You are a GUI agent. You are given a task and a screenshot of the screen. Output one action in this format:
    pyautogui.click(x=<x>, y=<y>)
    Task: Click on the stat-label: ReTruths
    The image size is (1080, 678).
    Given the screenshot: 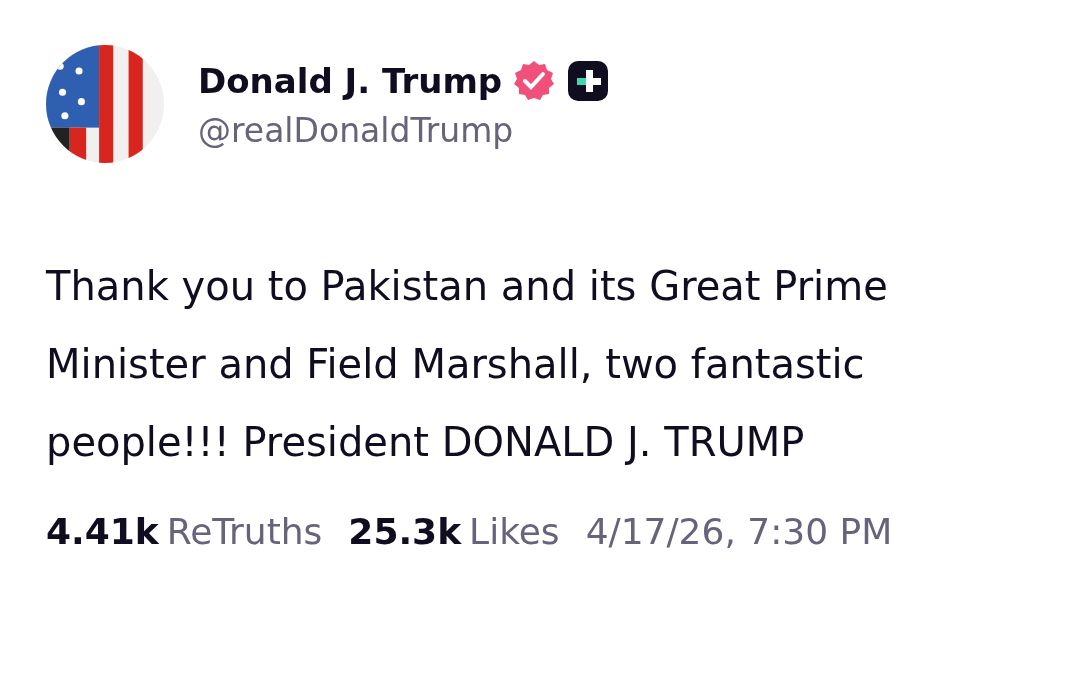 What is the action you would take?
    pyautogui.click(x=244, y=531)
    